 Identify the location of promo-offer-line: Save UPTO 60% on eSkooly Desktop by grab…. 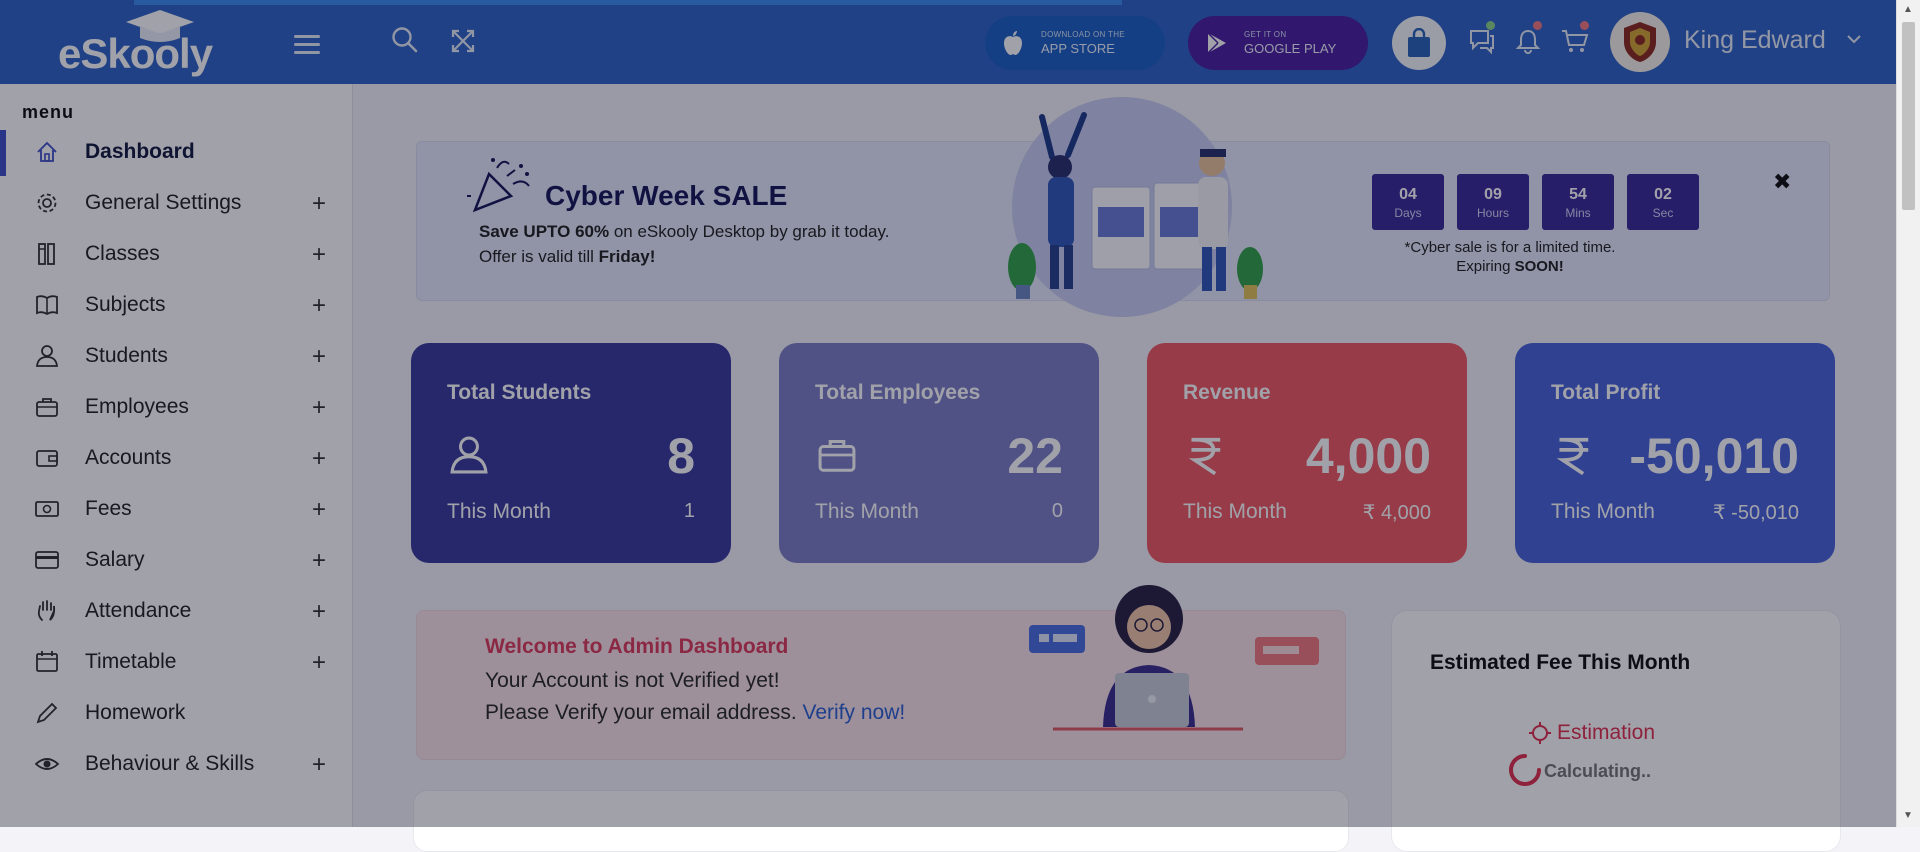
(684, 232).